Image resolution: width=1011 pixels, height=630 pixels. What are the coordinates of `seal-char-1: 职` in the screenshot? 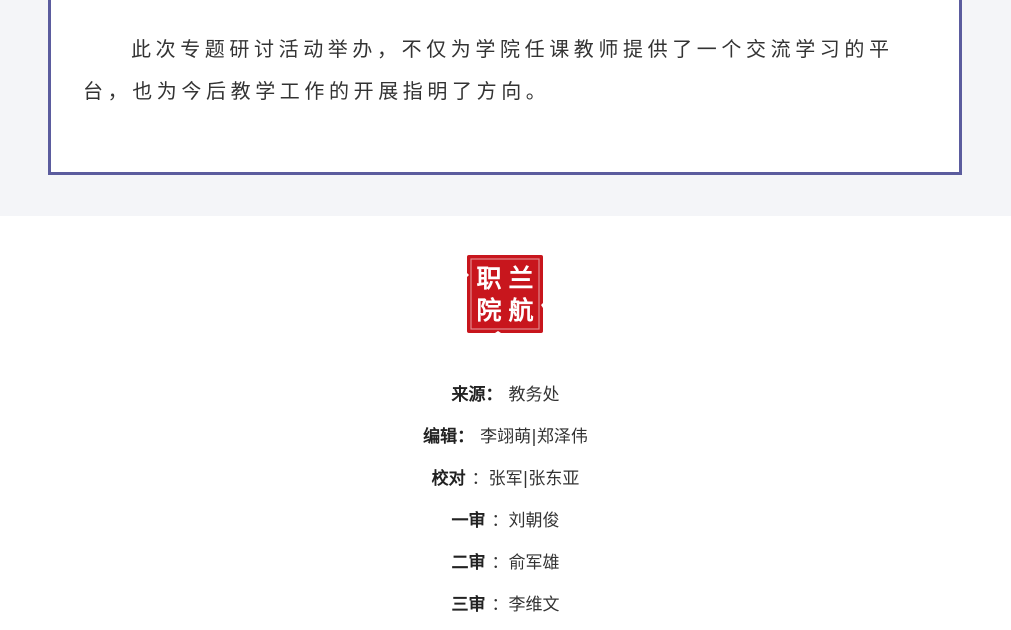 It's located at (488, 278).